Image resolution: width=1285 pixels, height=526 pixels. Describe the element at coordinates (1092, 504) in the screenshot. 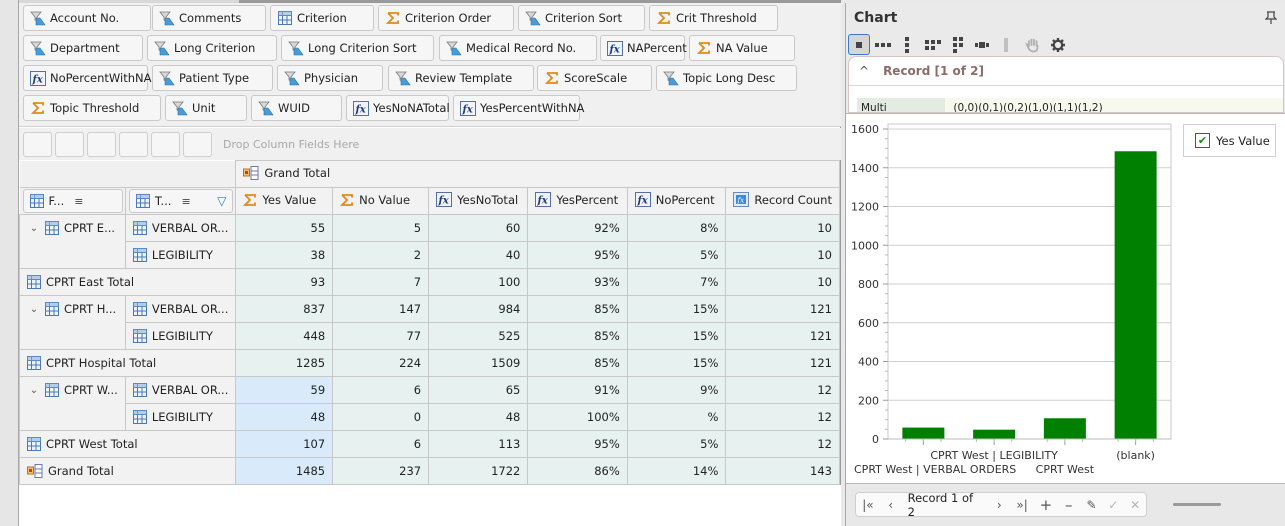

I see `edit-pencil-icon: ✎` at that location.